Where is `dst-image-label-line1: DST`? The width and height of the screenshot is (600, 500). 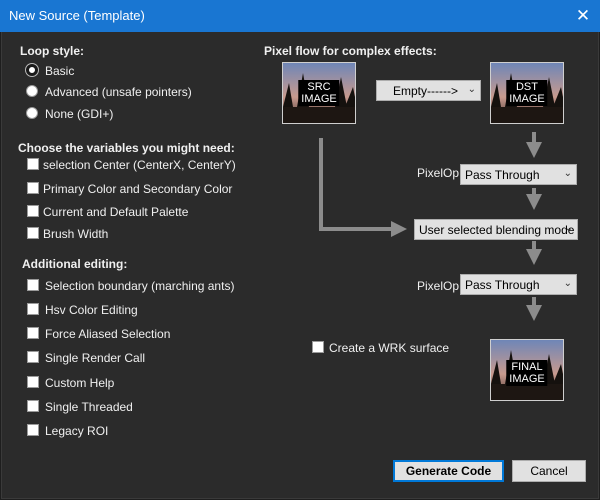 dst-image-label-line1: DST is located at coordinates (526, 87).